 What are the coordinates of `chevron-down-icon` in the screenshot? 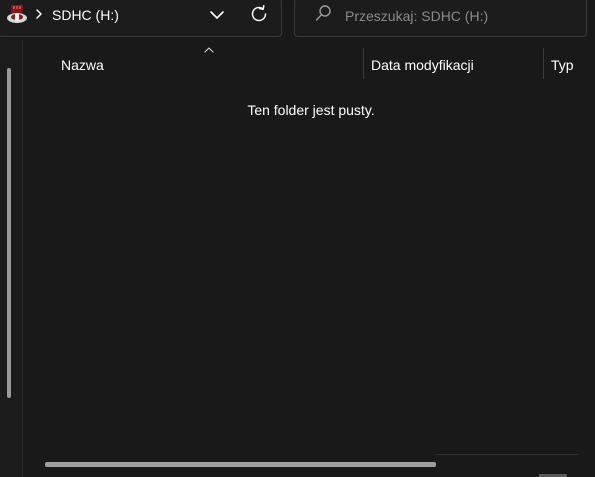 It's located at (217, 15).